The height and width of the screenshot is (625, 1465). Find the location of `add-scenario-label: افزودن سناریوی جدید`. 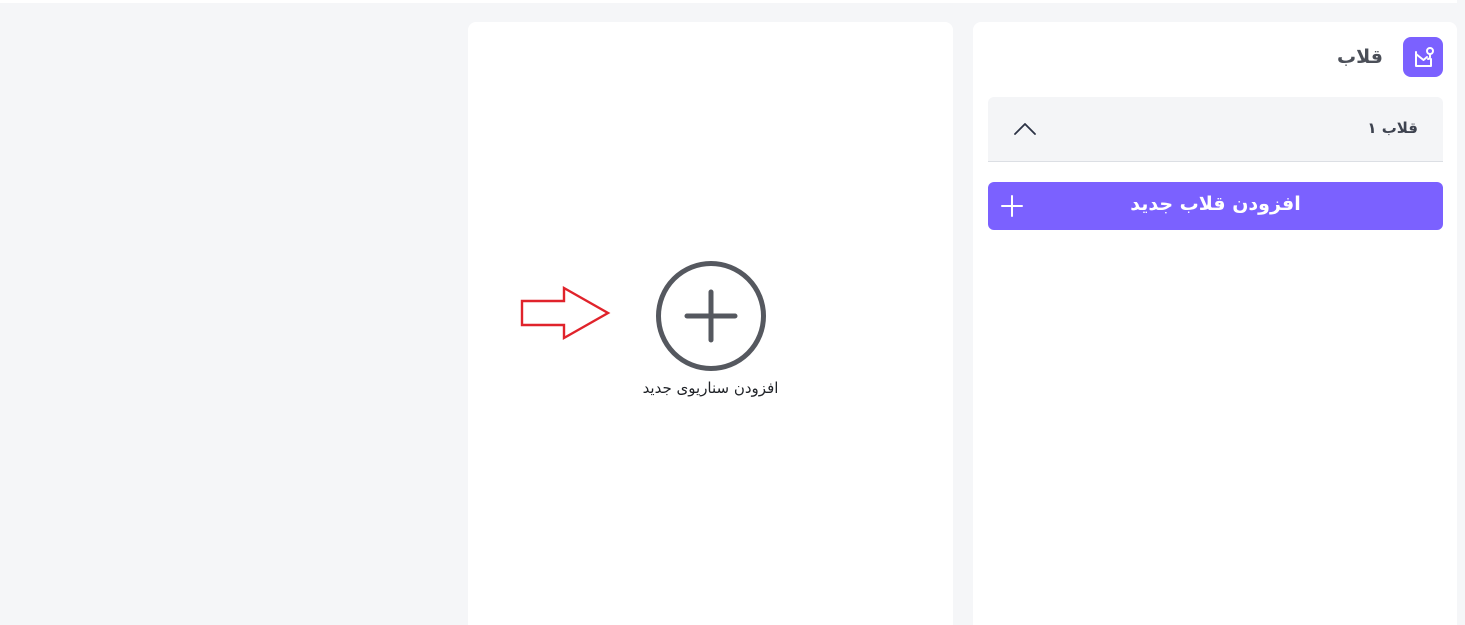

add-scenario-label: افزودن سناریوی جدید is located at coordinates (710, 388).